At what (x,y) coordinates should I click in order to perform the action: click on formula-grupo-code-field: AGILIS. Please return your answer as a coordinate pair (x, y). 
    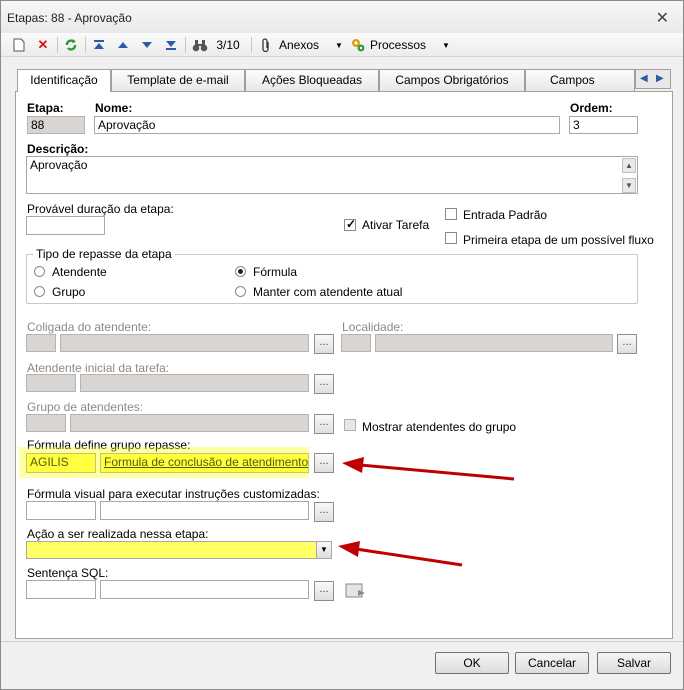
    Looking at the image, I should click on (61, 463).